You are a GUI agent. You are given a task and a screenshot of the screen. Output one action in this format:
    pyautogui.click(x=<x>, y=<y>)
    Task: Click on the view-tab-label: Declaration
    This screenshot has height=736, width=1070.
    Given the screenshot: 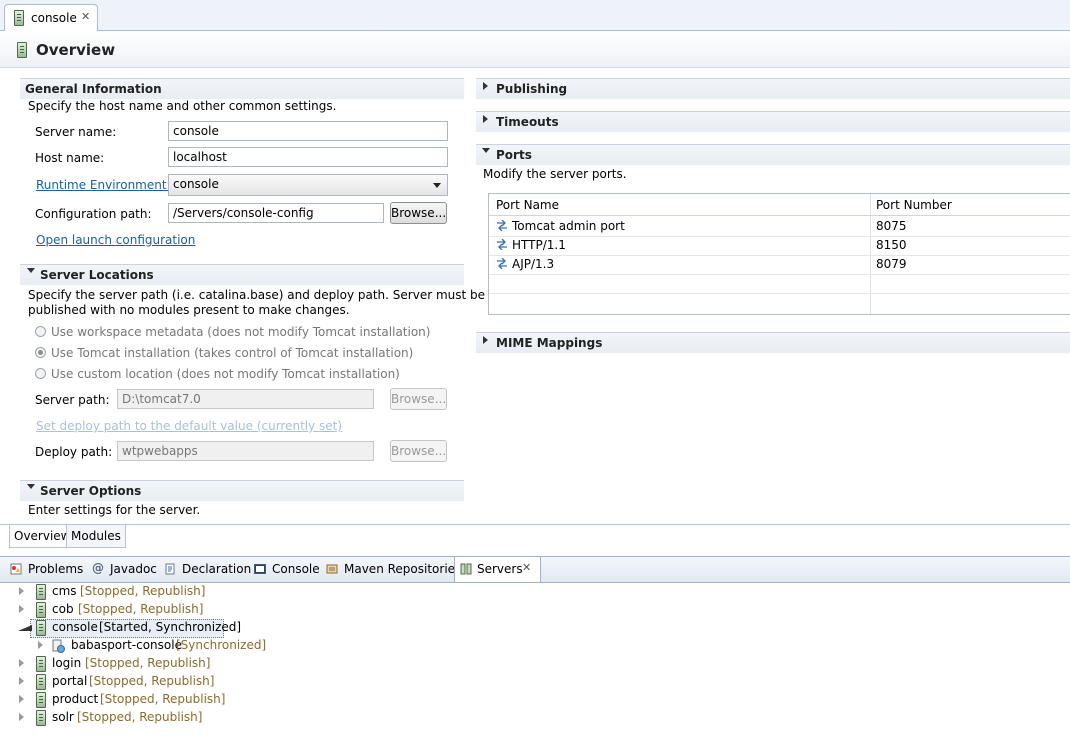 What is the action you would take?
    pyautogui.click(x=217, y=569)
    